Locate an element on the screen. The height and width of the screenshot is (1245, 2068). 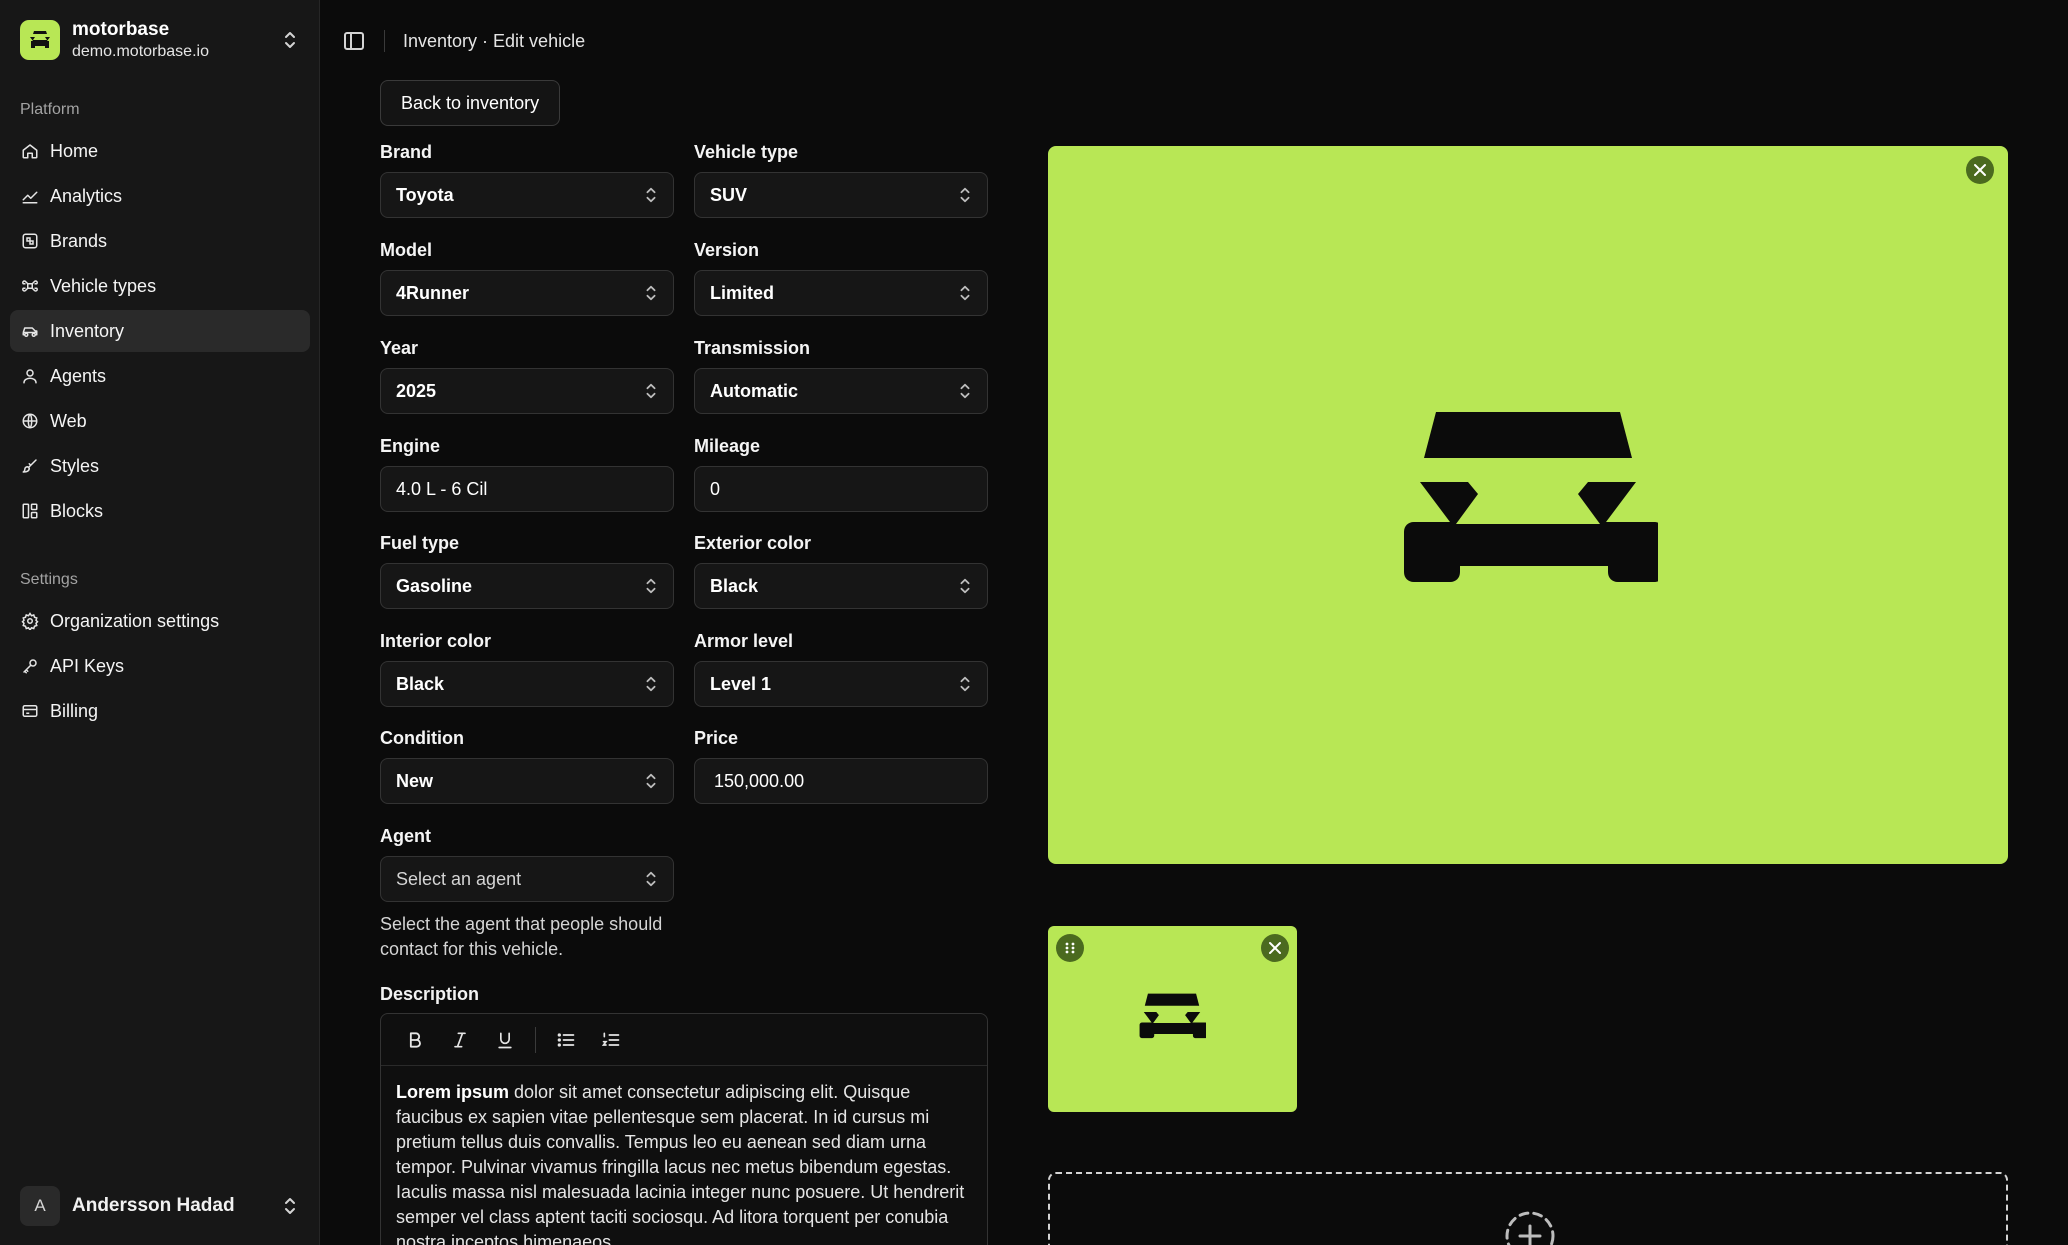
sidebar-item-agents: Agents is located at coordinates (160, 376).